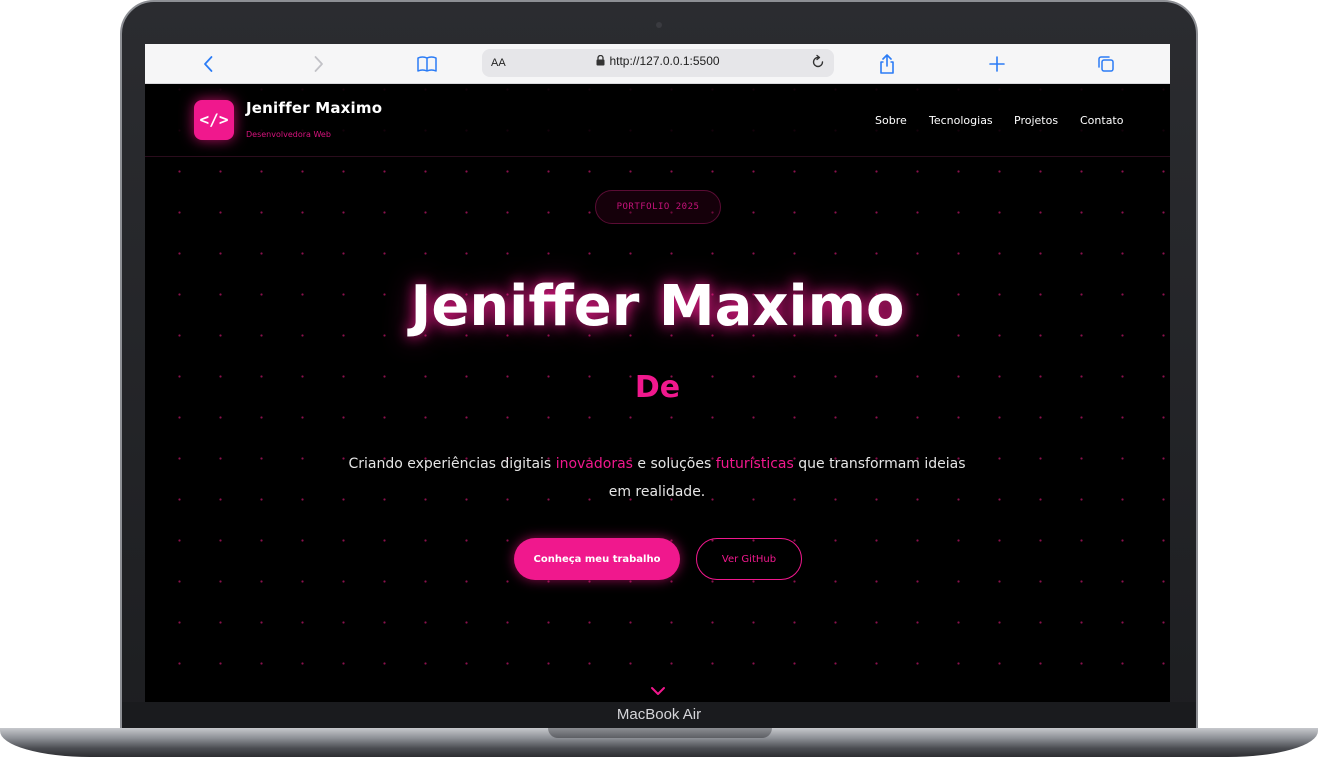 The image size is (1318, 757). What do you see at coordinates (314, 108) in the screenshot?
I see `brand-name: Jeniffer Maximo` at bounding box center [314, 108].